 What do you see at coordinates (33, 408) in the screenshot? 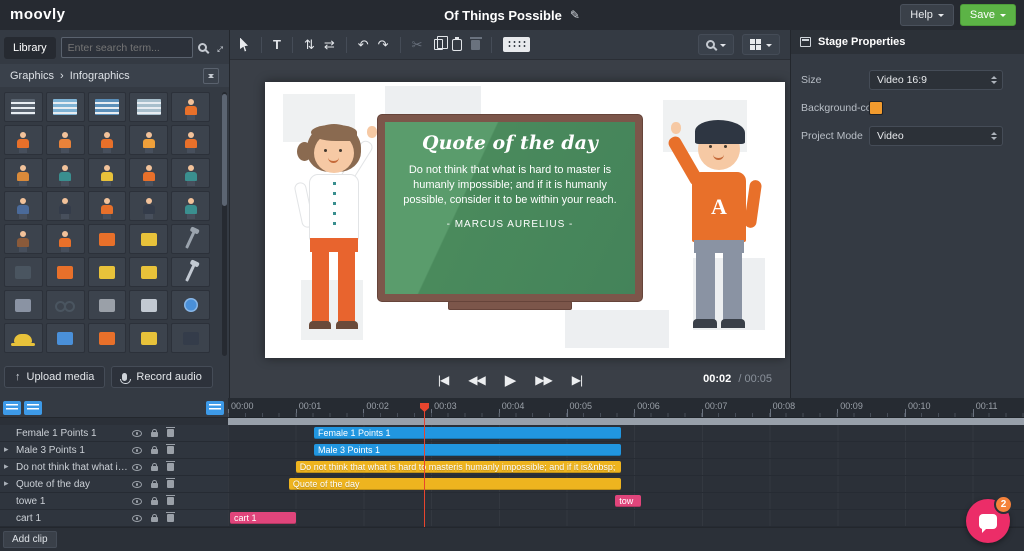
I see `track-detail-view-button` at bounding box center [33, 408].